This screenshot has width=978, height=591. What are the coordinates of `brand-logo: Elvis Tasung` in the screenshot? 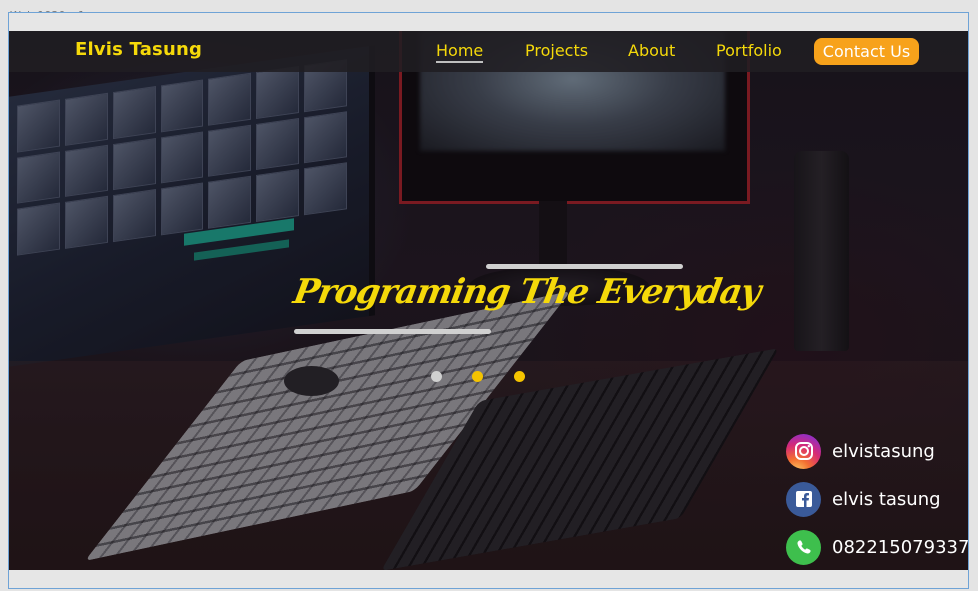 It's located at (138, 49).